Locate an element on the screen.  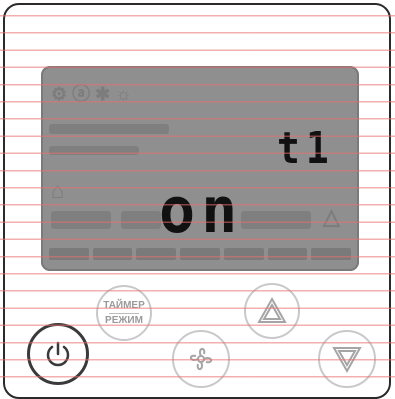
ghost-warning-icon: △ is located at coordinates (331, 216).